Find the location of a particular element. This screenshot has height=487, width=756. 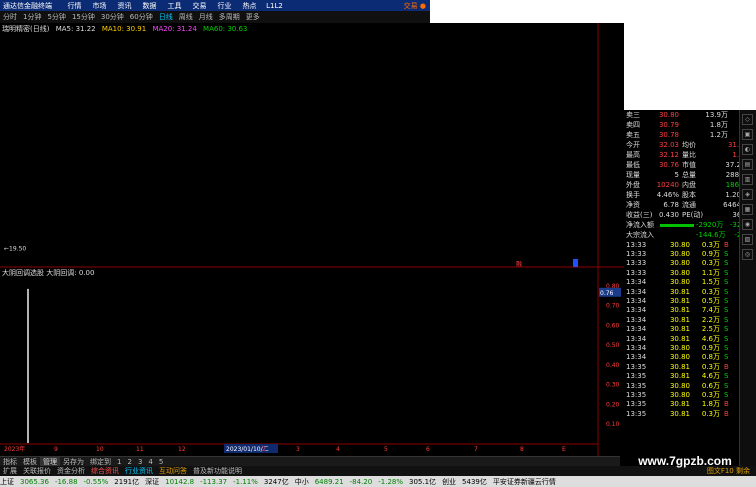

x-axis-label: 6 is located at coordinates (428, 449).